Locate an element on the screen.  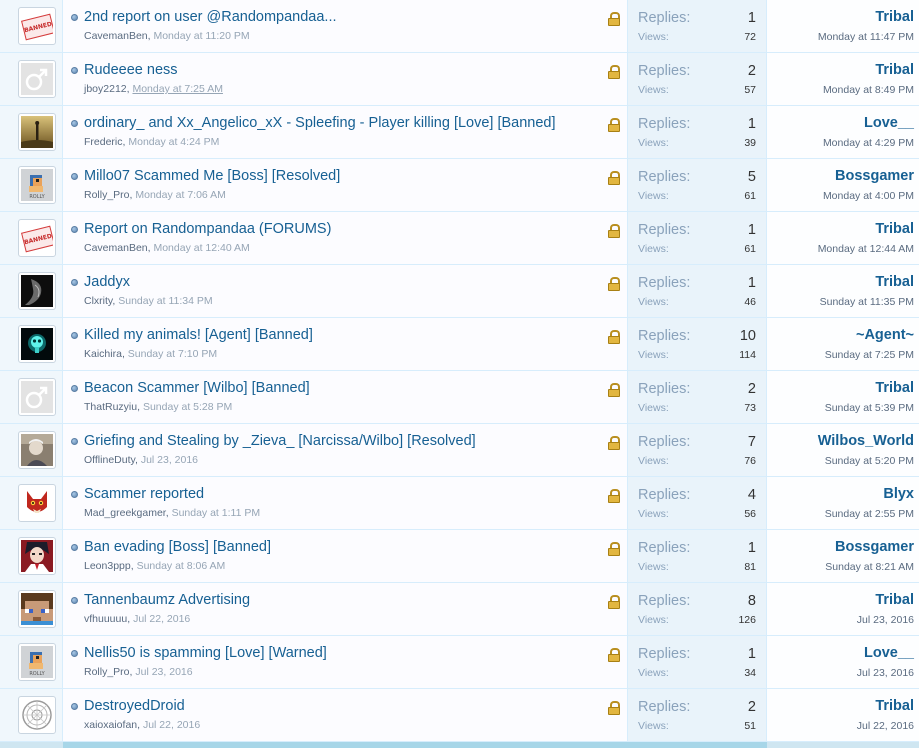
last-post-user-link: ~Agent~ is located at coordinates (885, 335).